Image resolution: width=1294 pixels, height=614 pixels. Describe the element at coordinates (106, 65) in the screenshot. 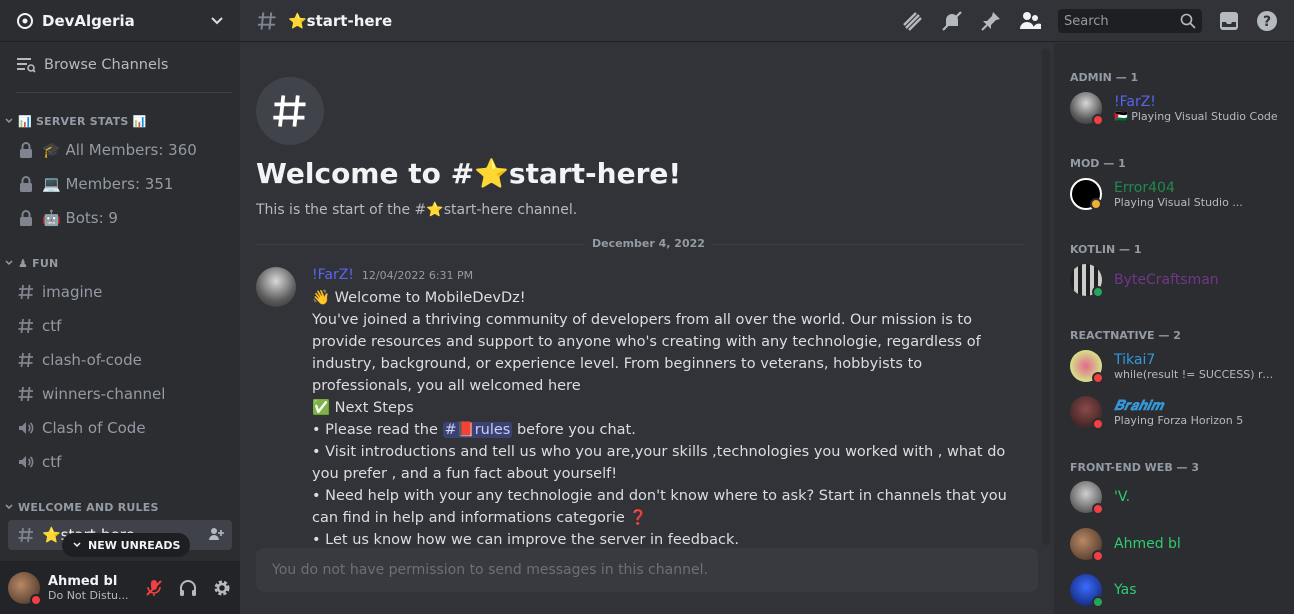

I see `browse-channels-label: Browse Channels` at that location.